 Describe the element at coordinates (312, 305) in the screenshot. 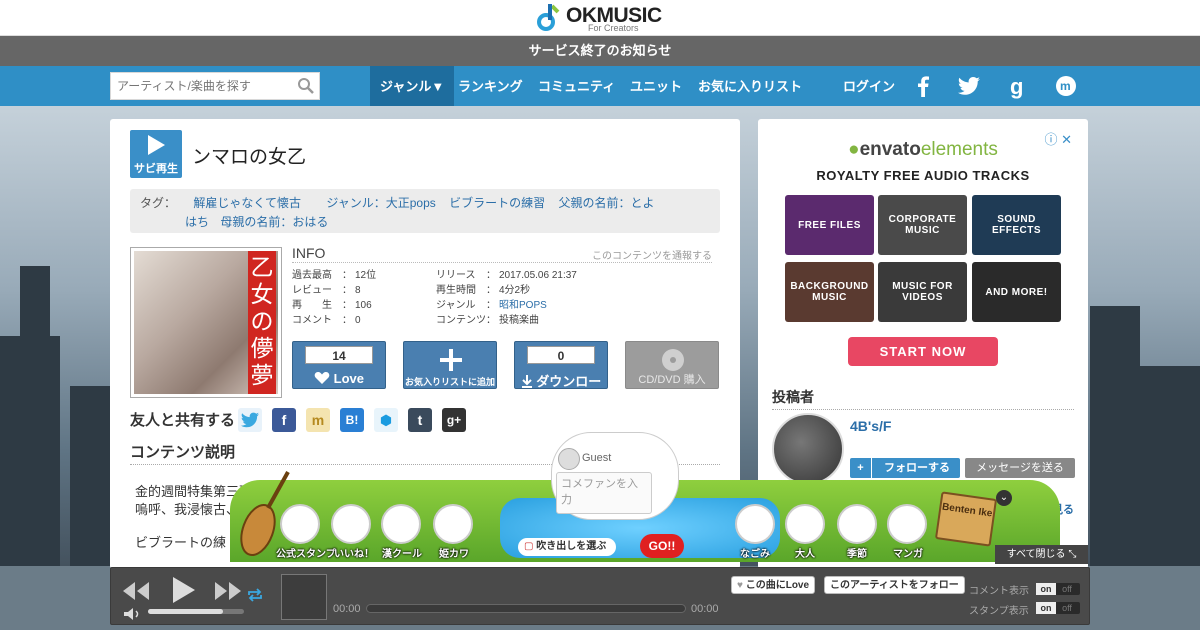

I see `info-key: 再 生` at that location.